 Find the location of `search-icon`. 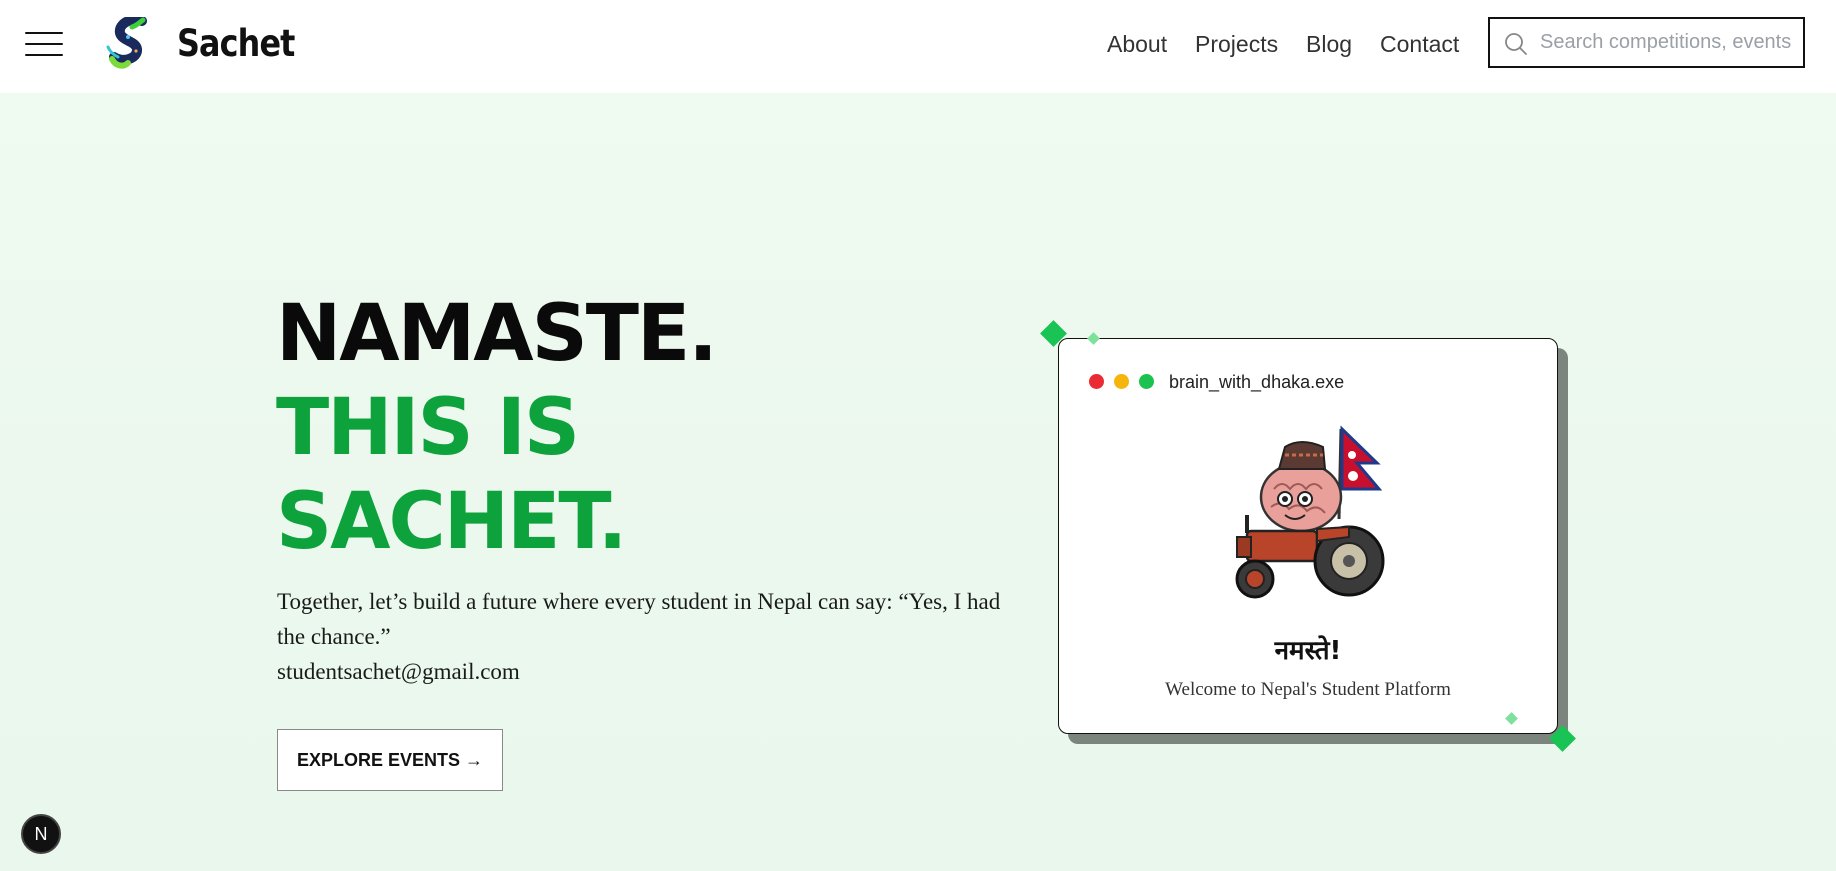

search-icon is located at coordinates (1516, 44).